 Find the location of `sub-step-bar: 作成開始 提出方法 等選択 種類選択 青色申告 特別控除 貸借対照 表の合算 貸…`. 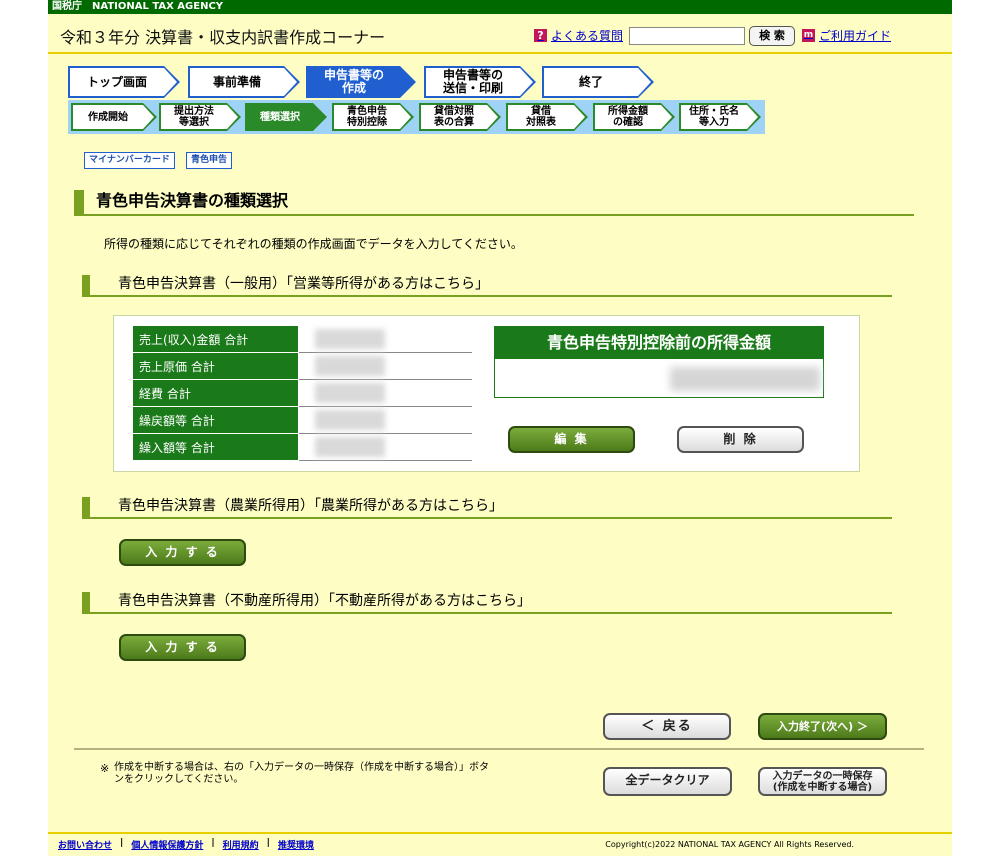

sub-step-bar: 作成開始 提出方法 等選択 種類選択 青色申告 特別控除 貸借対照 表の合算 貸… is located at coordinates (416, 117).